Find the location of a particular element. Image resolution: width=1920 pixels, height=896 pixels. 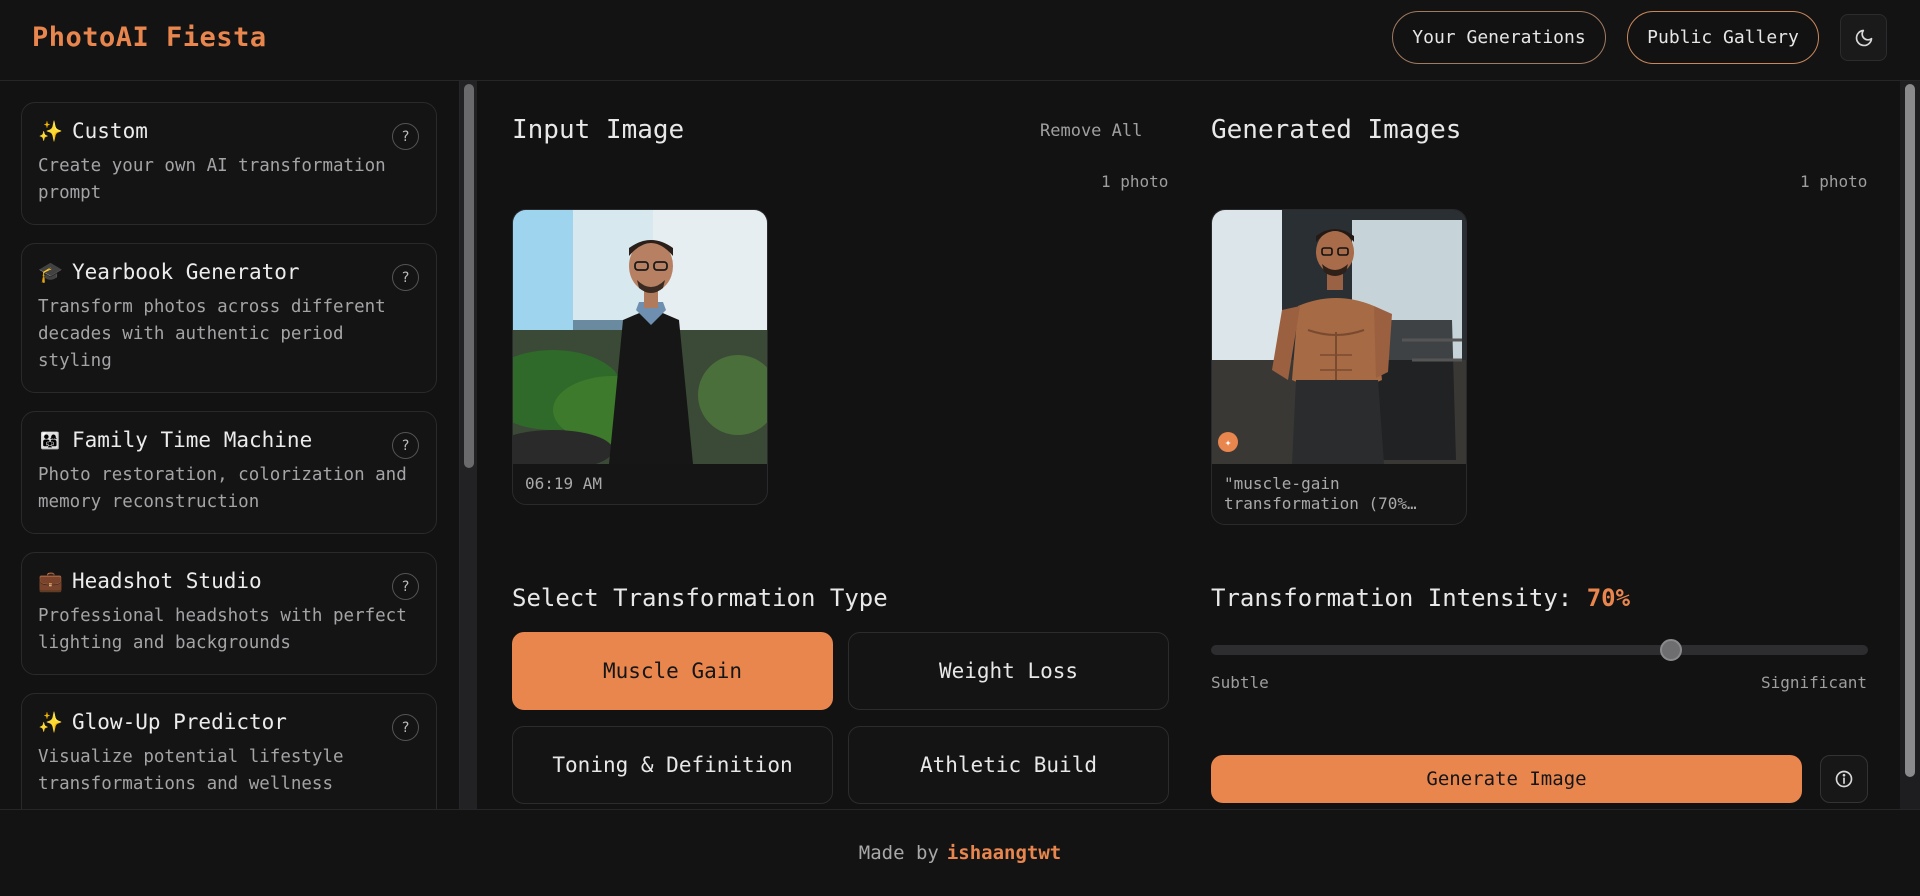

muscle-gain-option: Muscle Gain is located at coordinates (672, 671).